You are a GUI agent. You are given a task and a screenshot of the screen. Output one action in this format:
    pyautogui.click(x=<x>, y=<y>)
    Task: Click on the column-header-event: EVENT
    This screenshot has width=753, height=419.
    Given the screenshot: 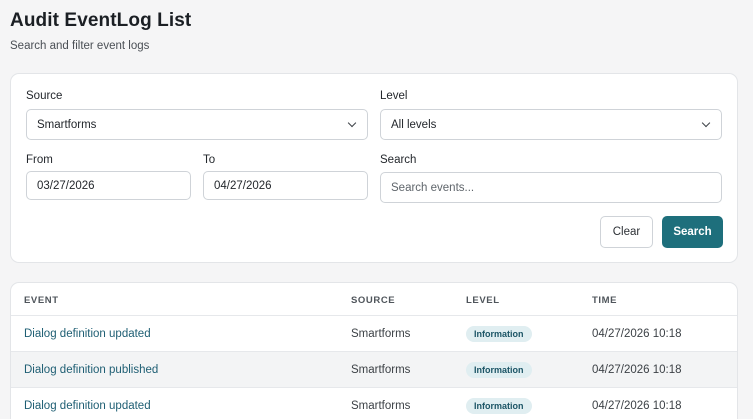 What is the action you would take?
    pyautogui.click(x=41, y=300)
    